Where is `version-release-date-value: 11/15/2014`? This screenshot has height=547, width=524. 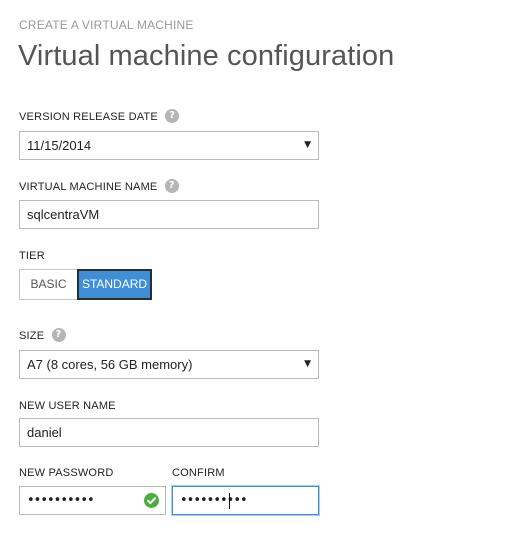
version-release-date-value: 11/15/2014 is located at coordinates (59, 145).